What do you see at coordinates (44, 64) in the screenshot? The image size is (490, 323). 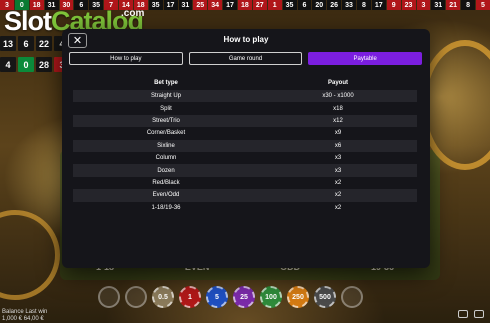 I see `history-number: 28` at bounding box center [44, 64].